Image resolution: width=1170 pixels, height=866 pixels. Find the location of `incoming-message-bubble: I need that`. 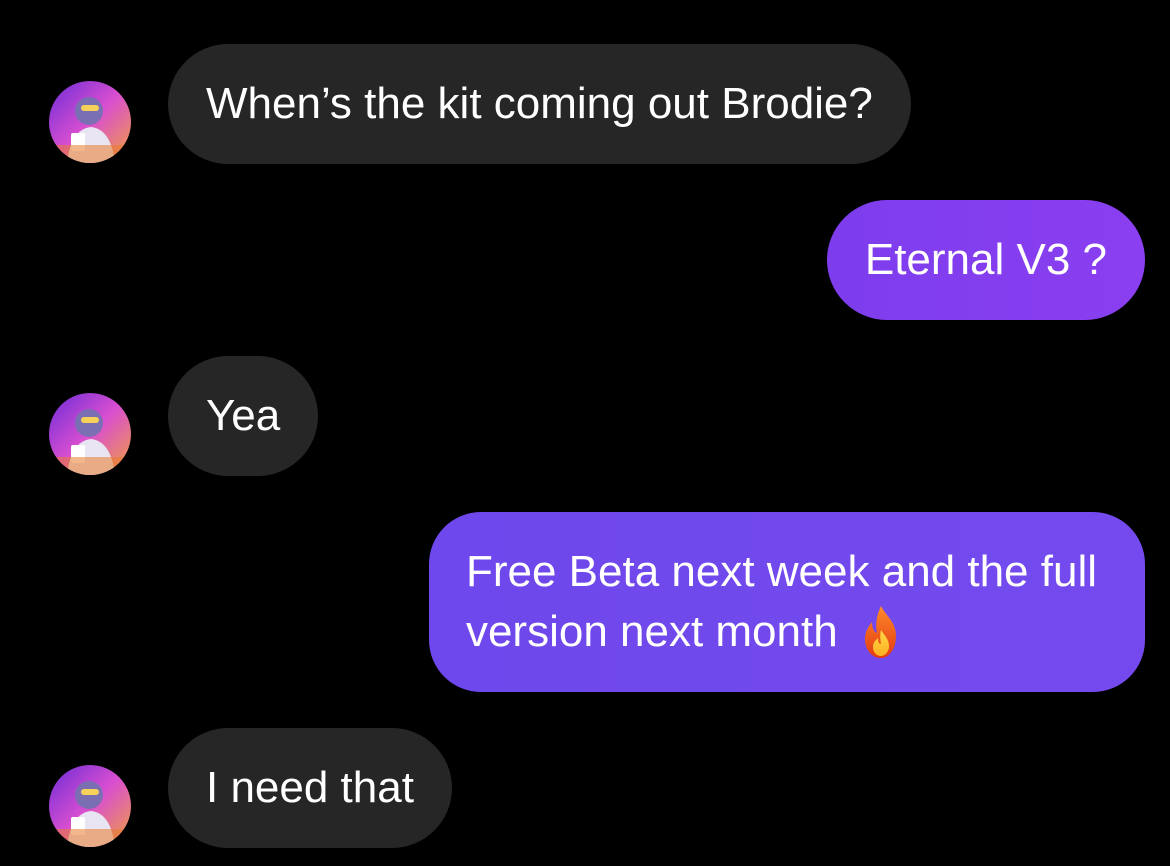

incoming-message-bubble: I need that is located at coordinates (310, 788).